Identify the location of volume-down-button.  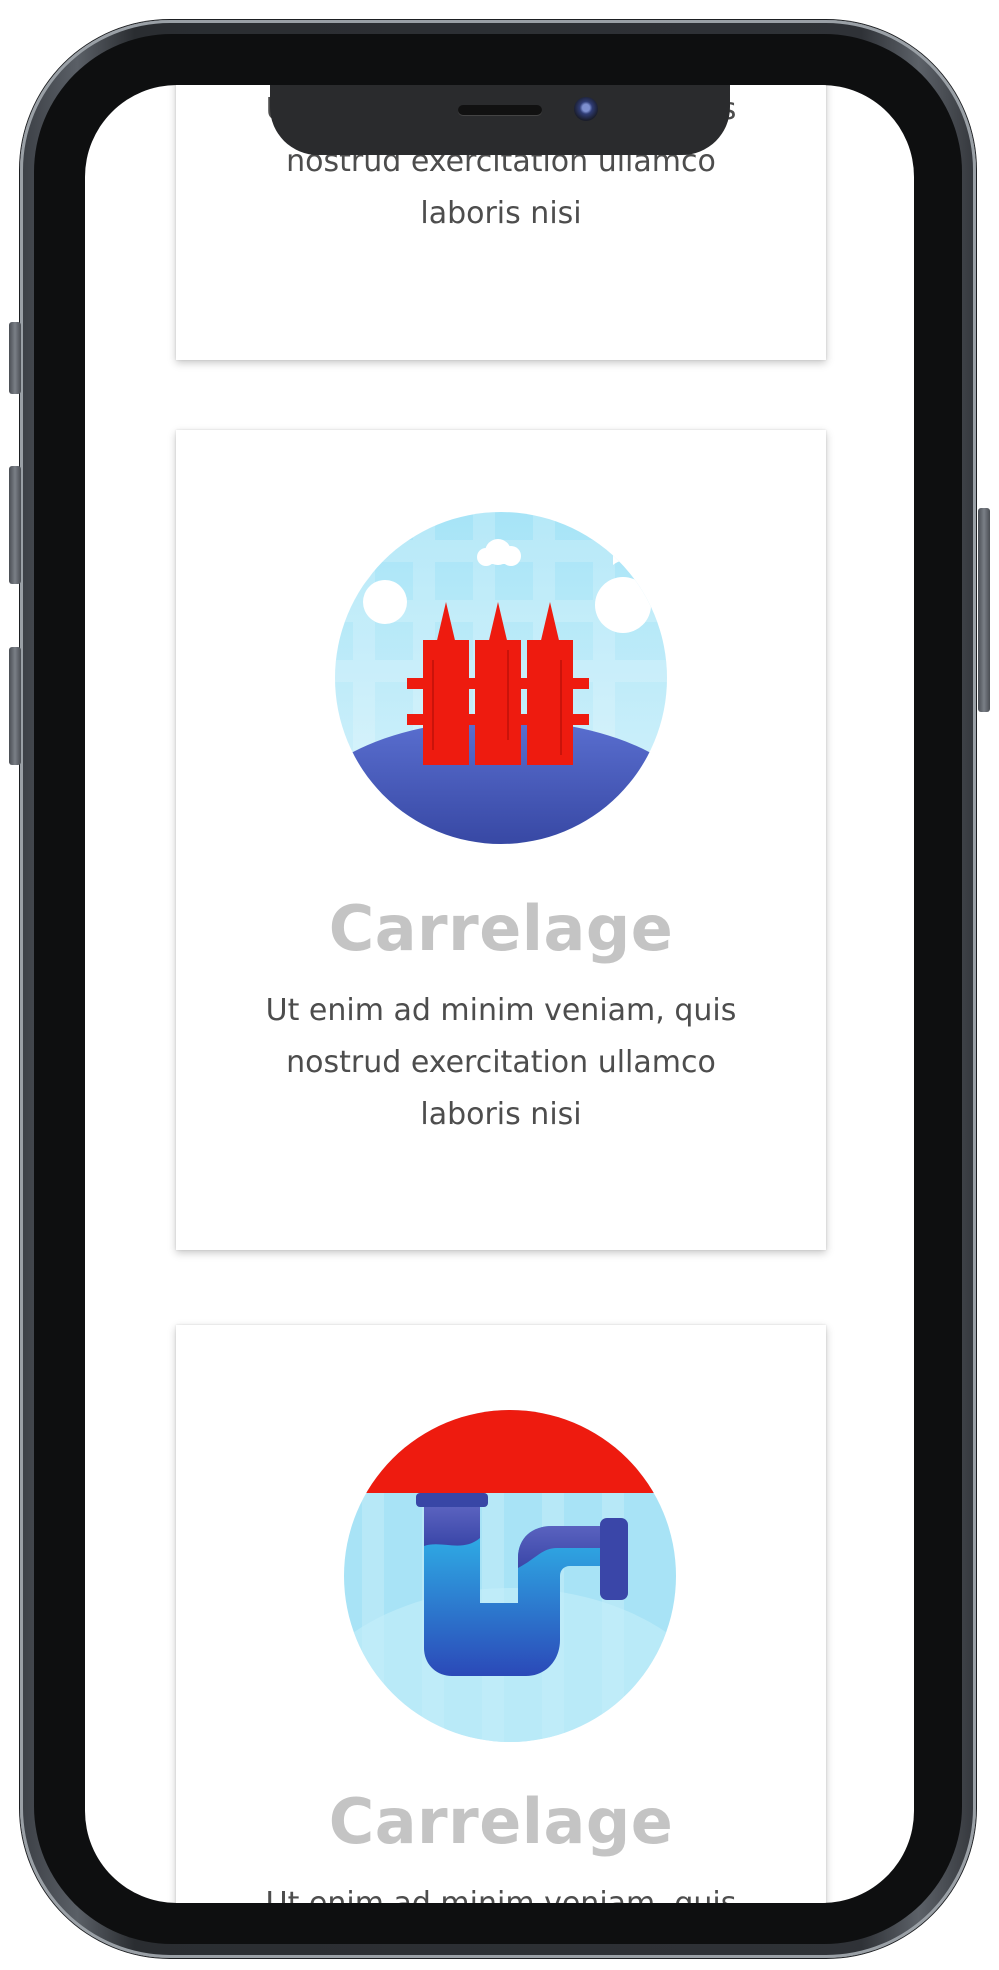
(15, 706).